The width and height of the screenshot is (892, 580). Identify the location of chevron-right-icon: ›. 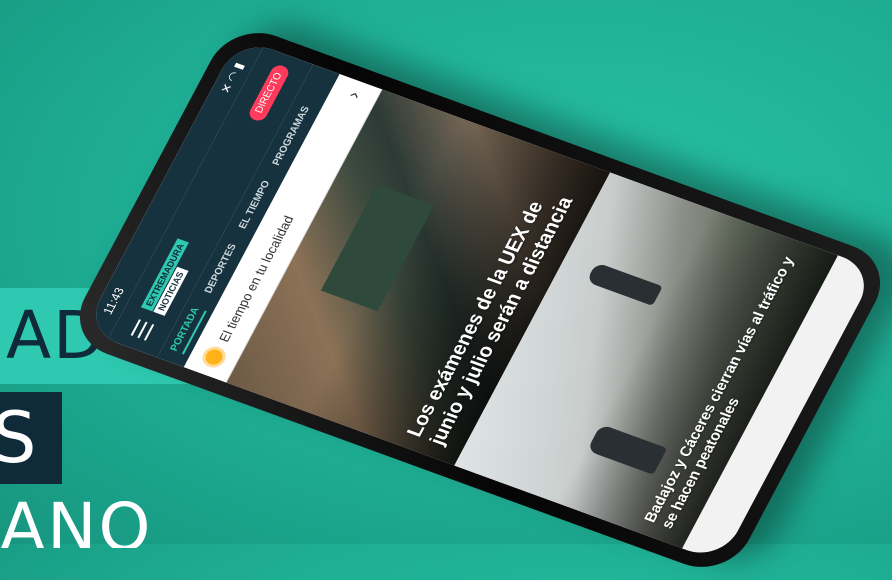
(353, 94).